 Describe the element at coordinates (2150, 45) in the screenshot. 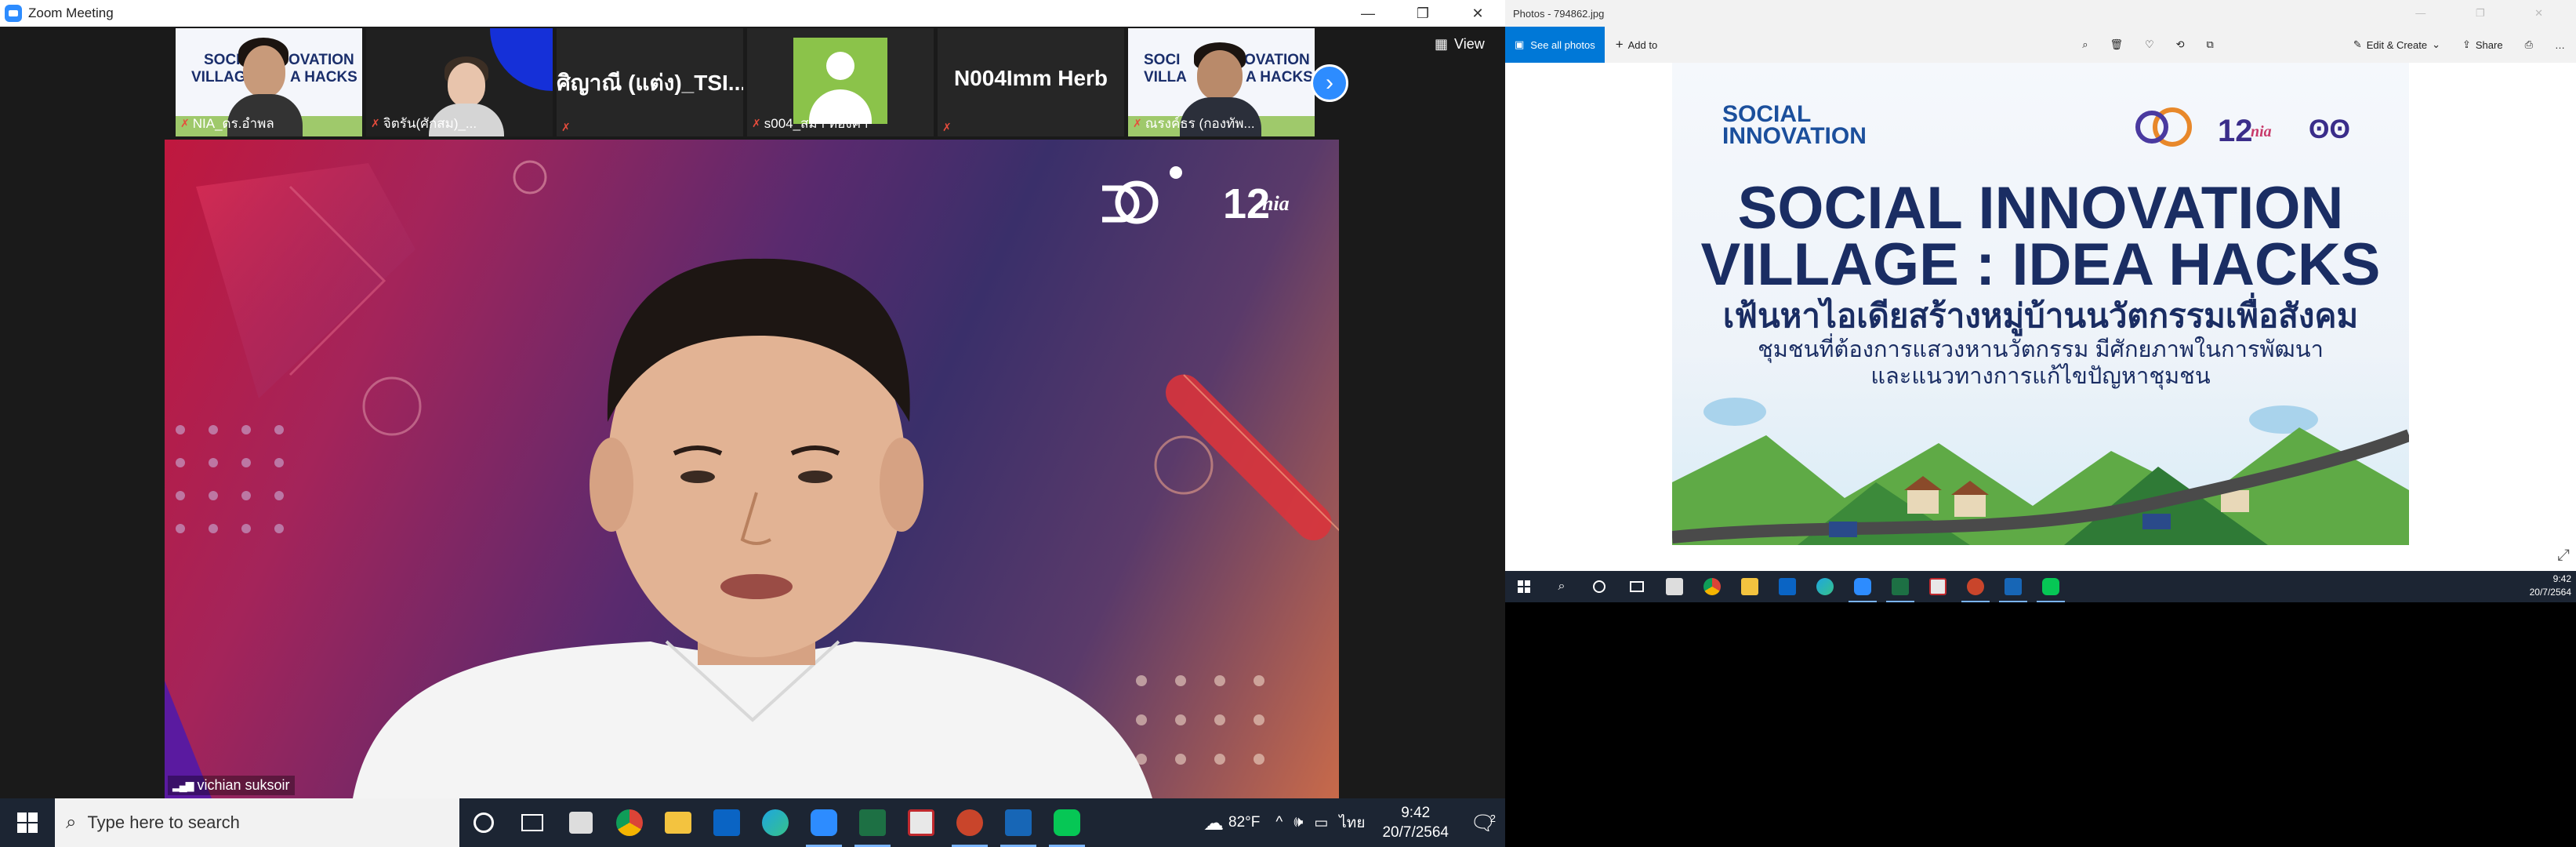

I see `favorite-button: ♡` at that location.